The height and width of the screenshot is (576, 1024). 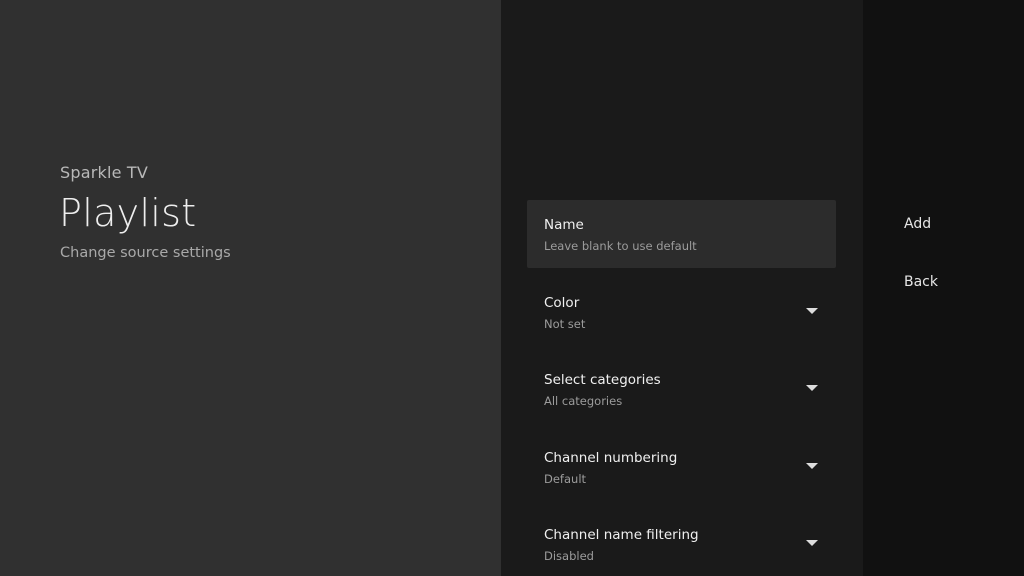 I want to click on setting-value: Default, so click(x=565, y=478).